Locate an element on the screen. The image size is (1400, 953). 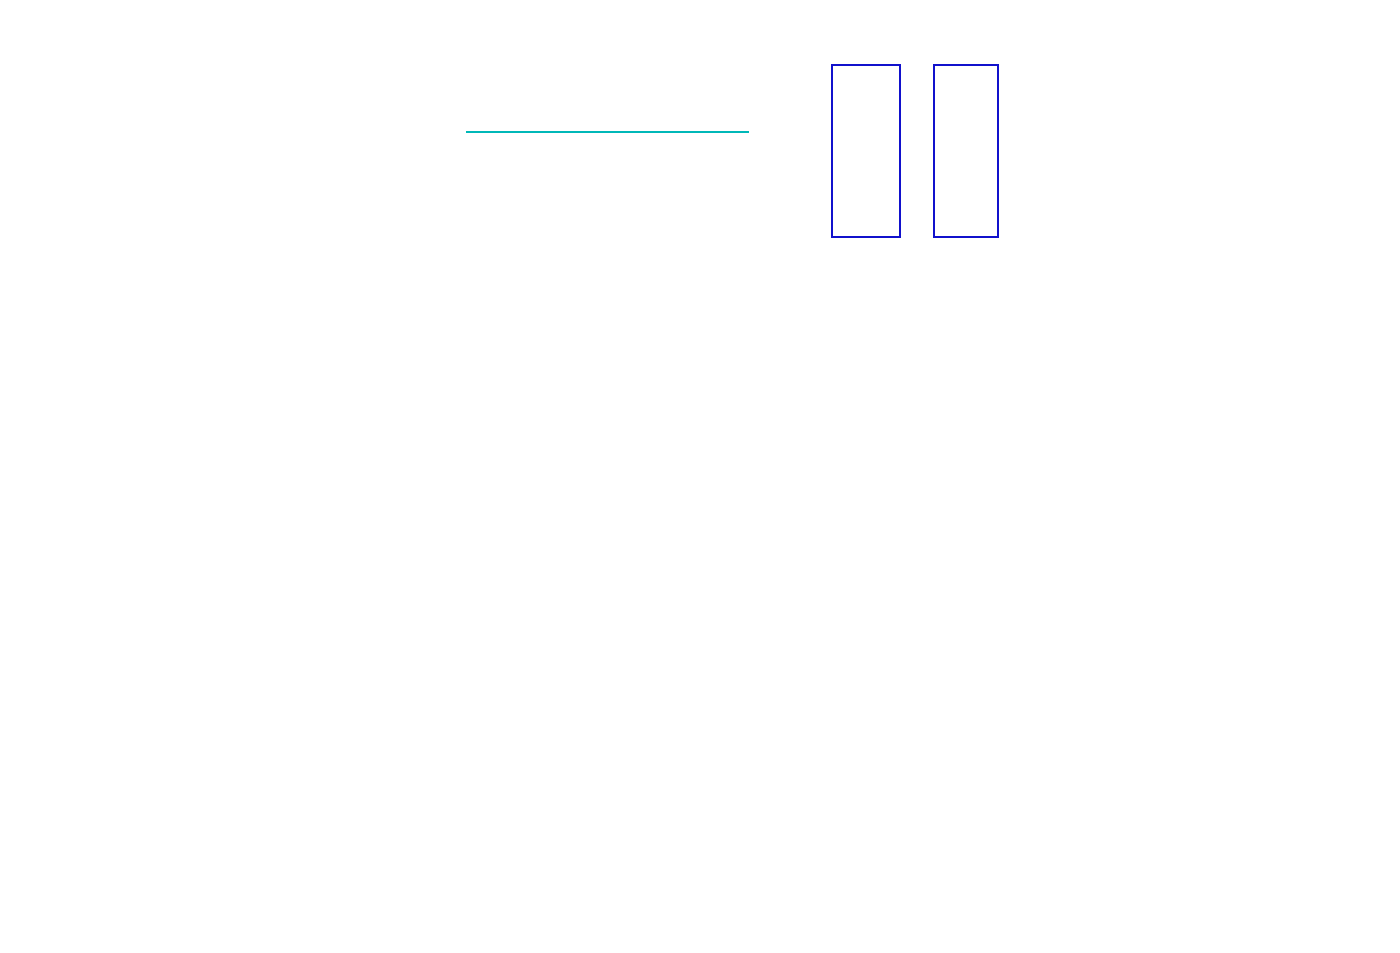
withsky-image is located at coordinates (866, 151).